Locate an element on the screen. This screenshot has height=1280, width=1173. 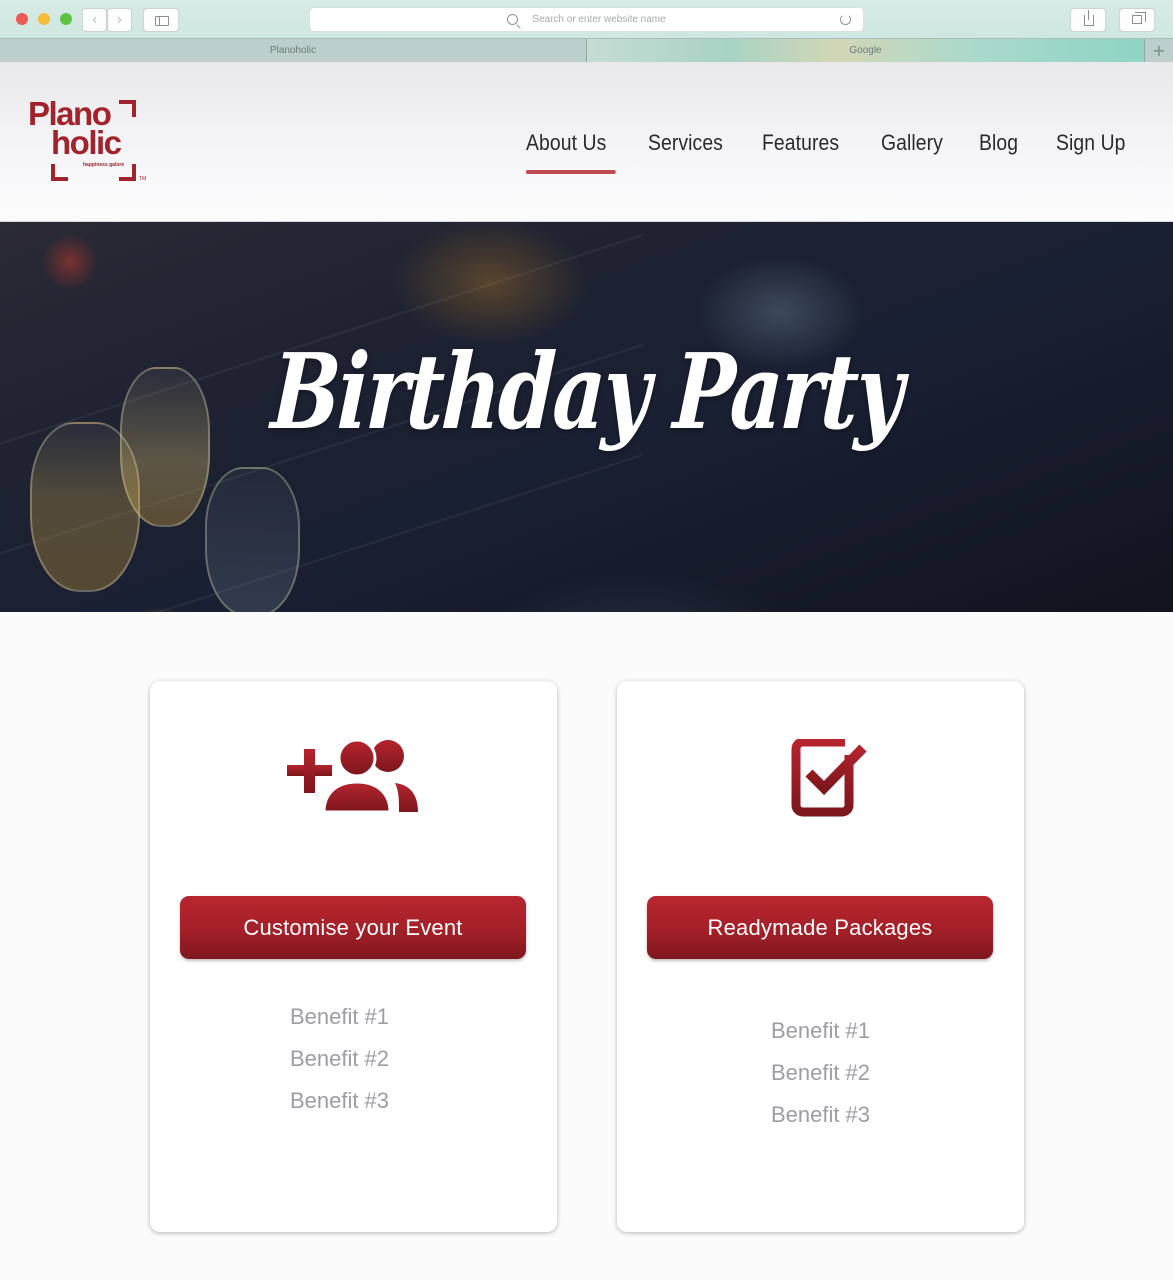
address-placeholder: Search or enter website name is located at coordinates (599, 19).